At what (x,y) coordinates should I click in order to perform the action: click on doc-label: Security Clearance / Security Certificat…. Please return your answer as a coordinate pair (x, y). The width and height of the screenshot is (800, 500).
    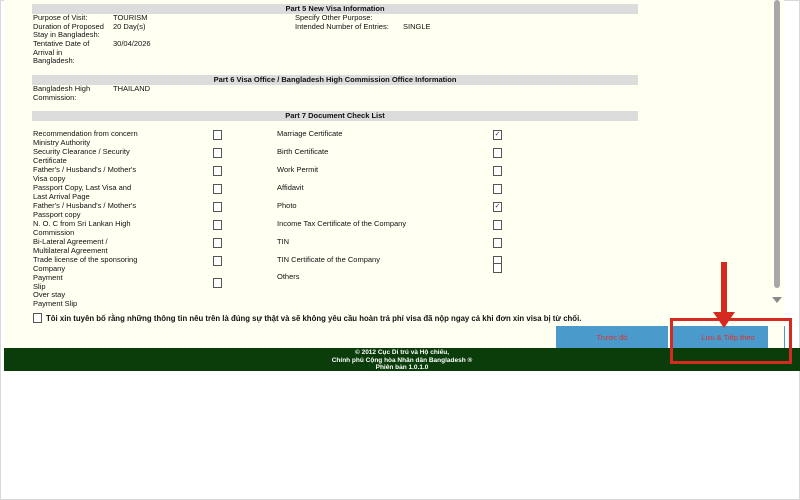
    Looking at the image, I should click on (81, 156).